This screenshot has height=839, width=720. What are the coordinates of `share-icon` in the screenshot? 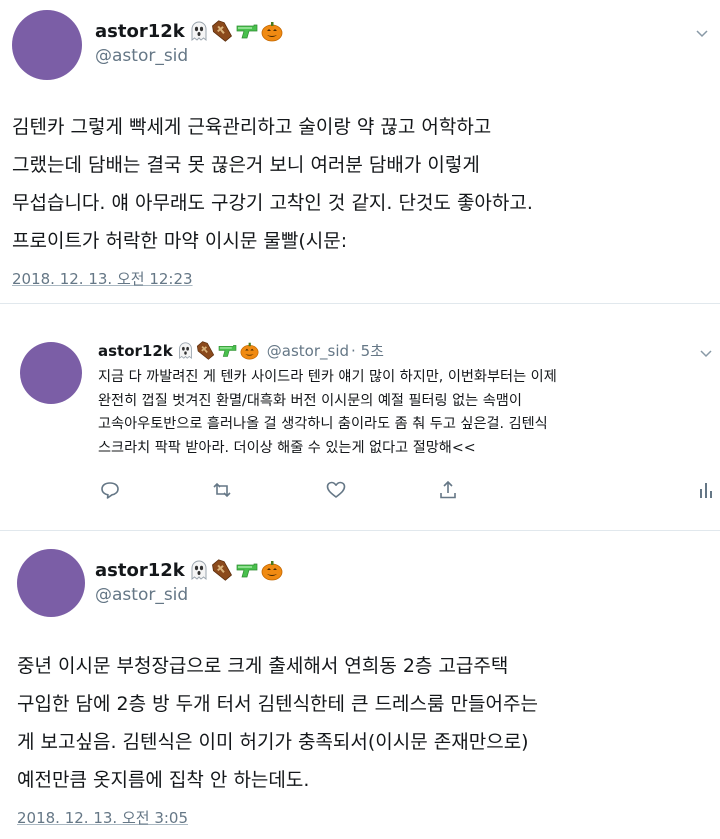 It's located at (448, 490).